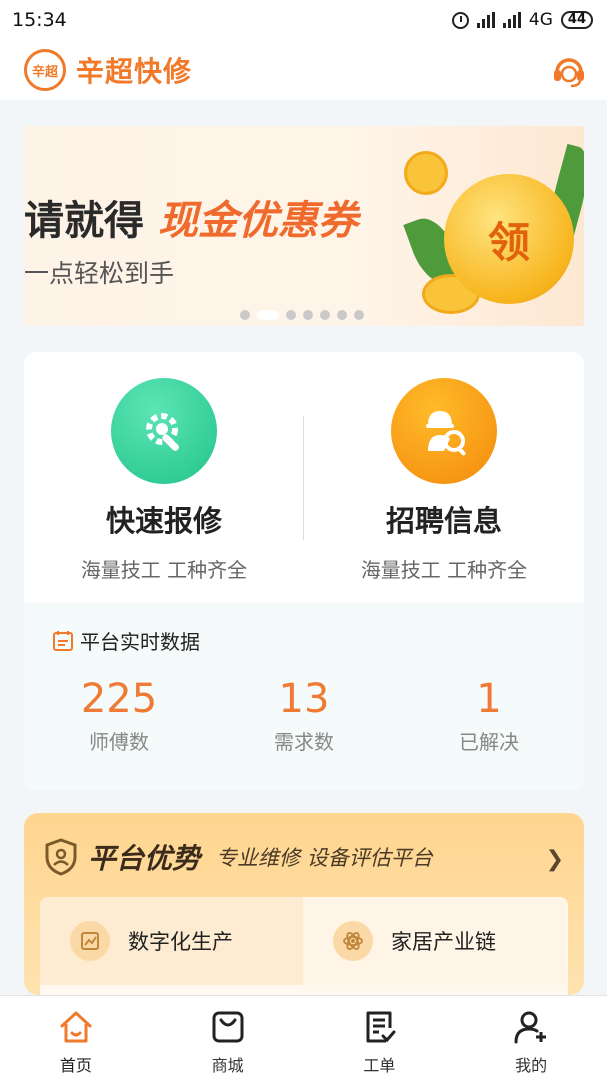 The width and height of the screenshot is (607, 1080). I want to click on network-type: 4G, so click(540, 20).